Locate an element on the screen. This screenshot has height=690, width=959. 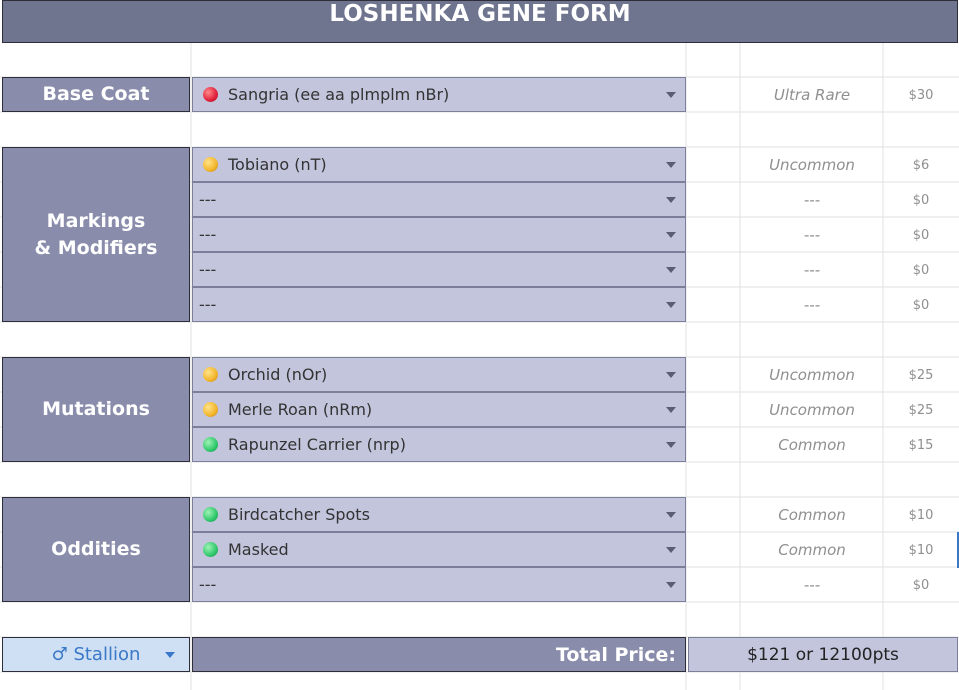
total-price-value: $121 or 12100pts is located at coordinates (823, 654).